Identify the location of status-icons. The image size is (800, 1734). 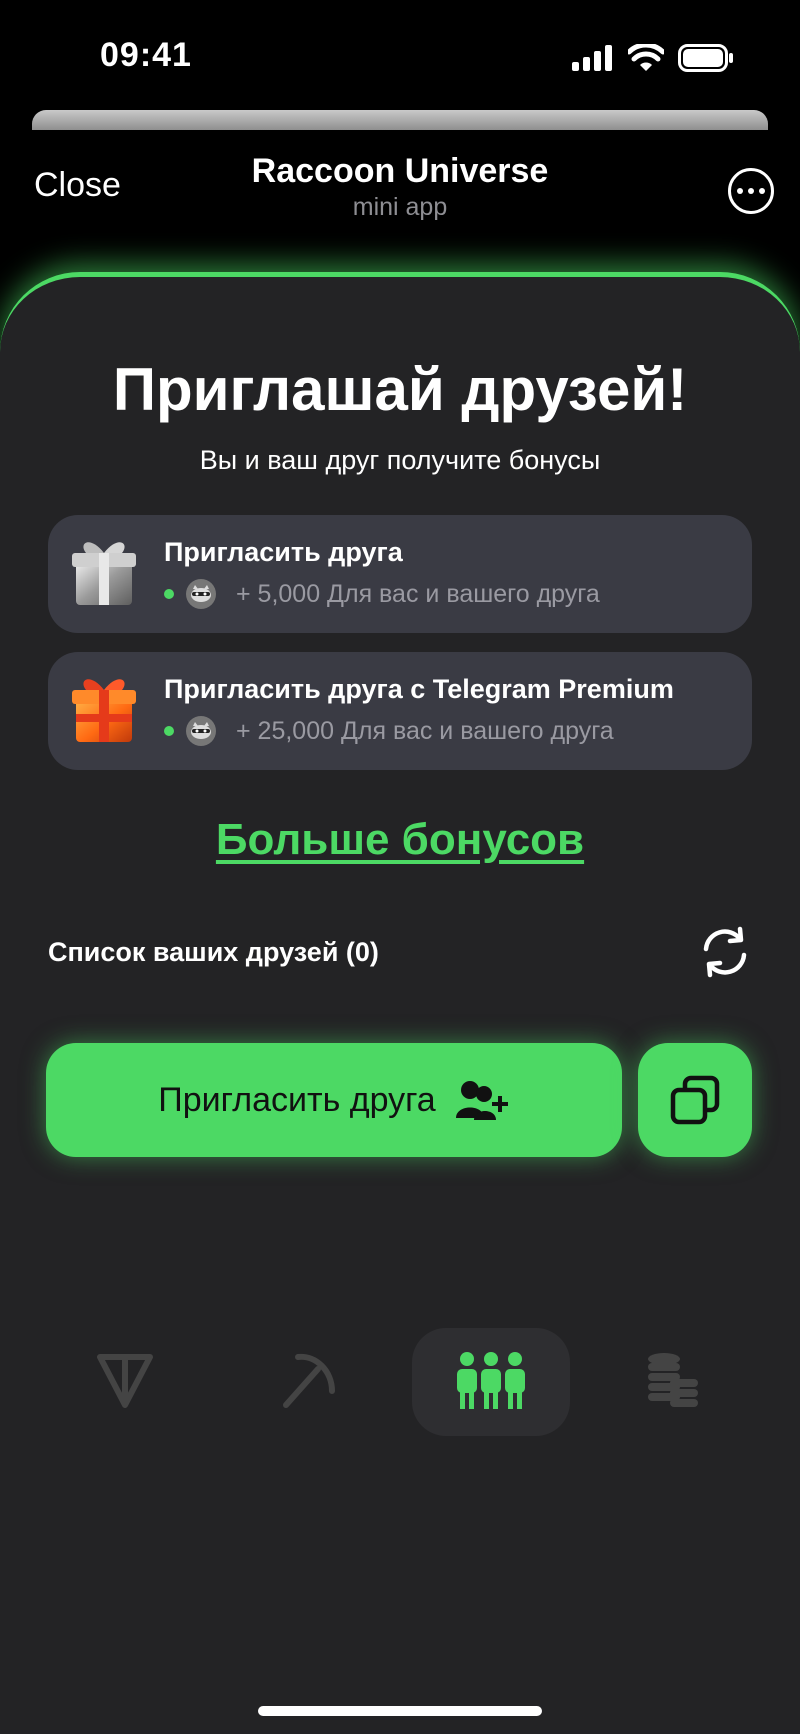
(653, 58).